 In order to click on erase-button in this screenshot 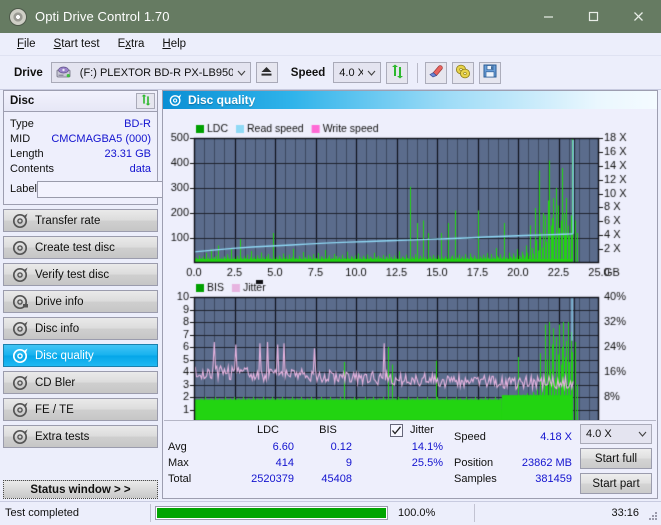, I will do `click(436, 72)`.